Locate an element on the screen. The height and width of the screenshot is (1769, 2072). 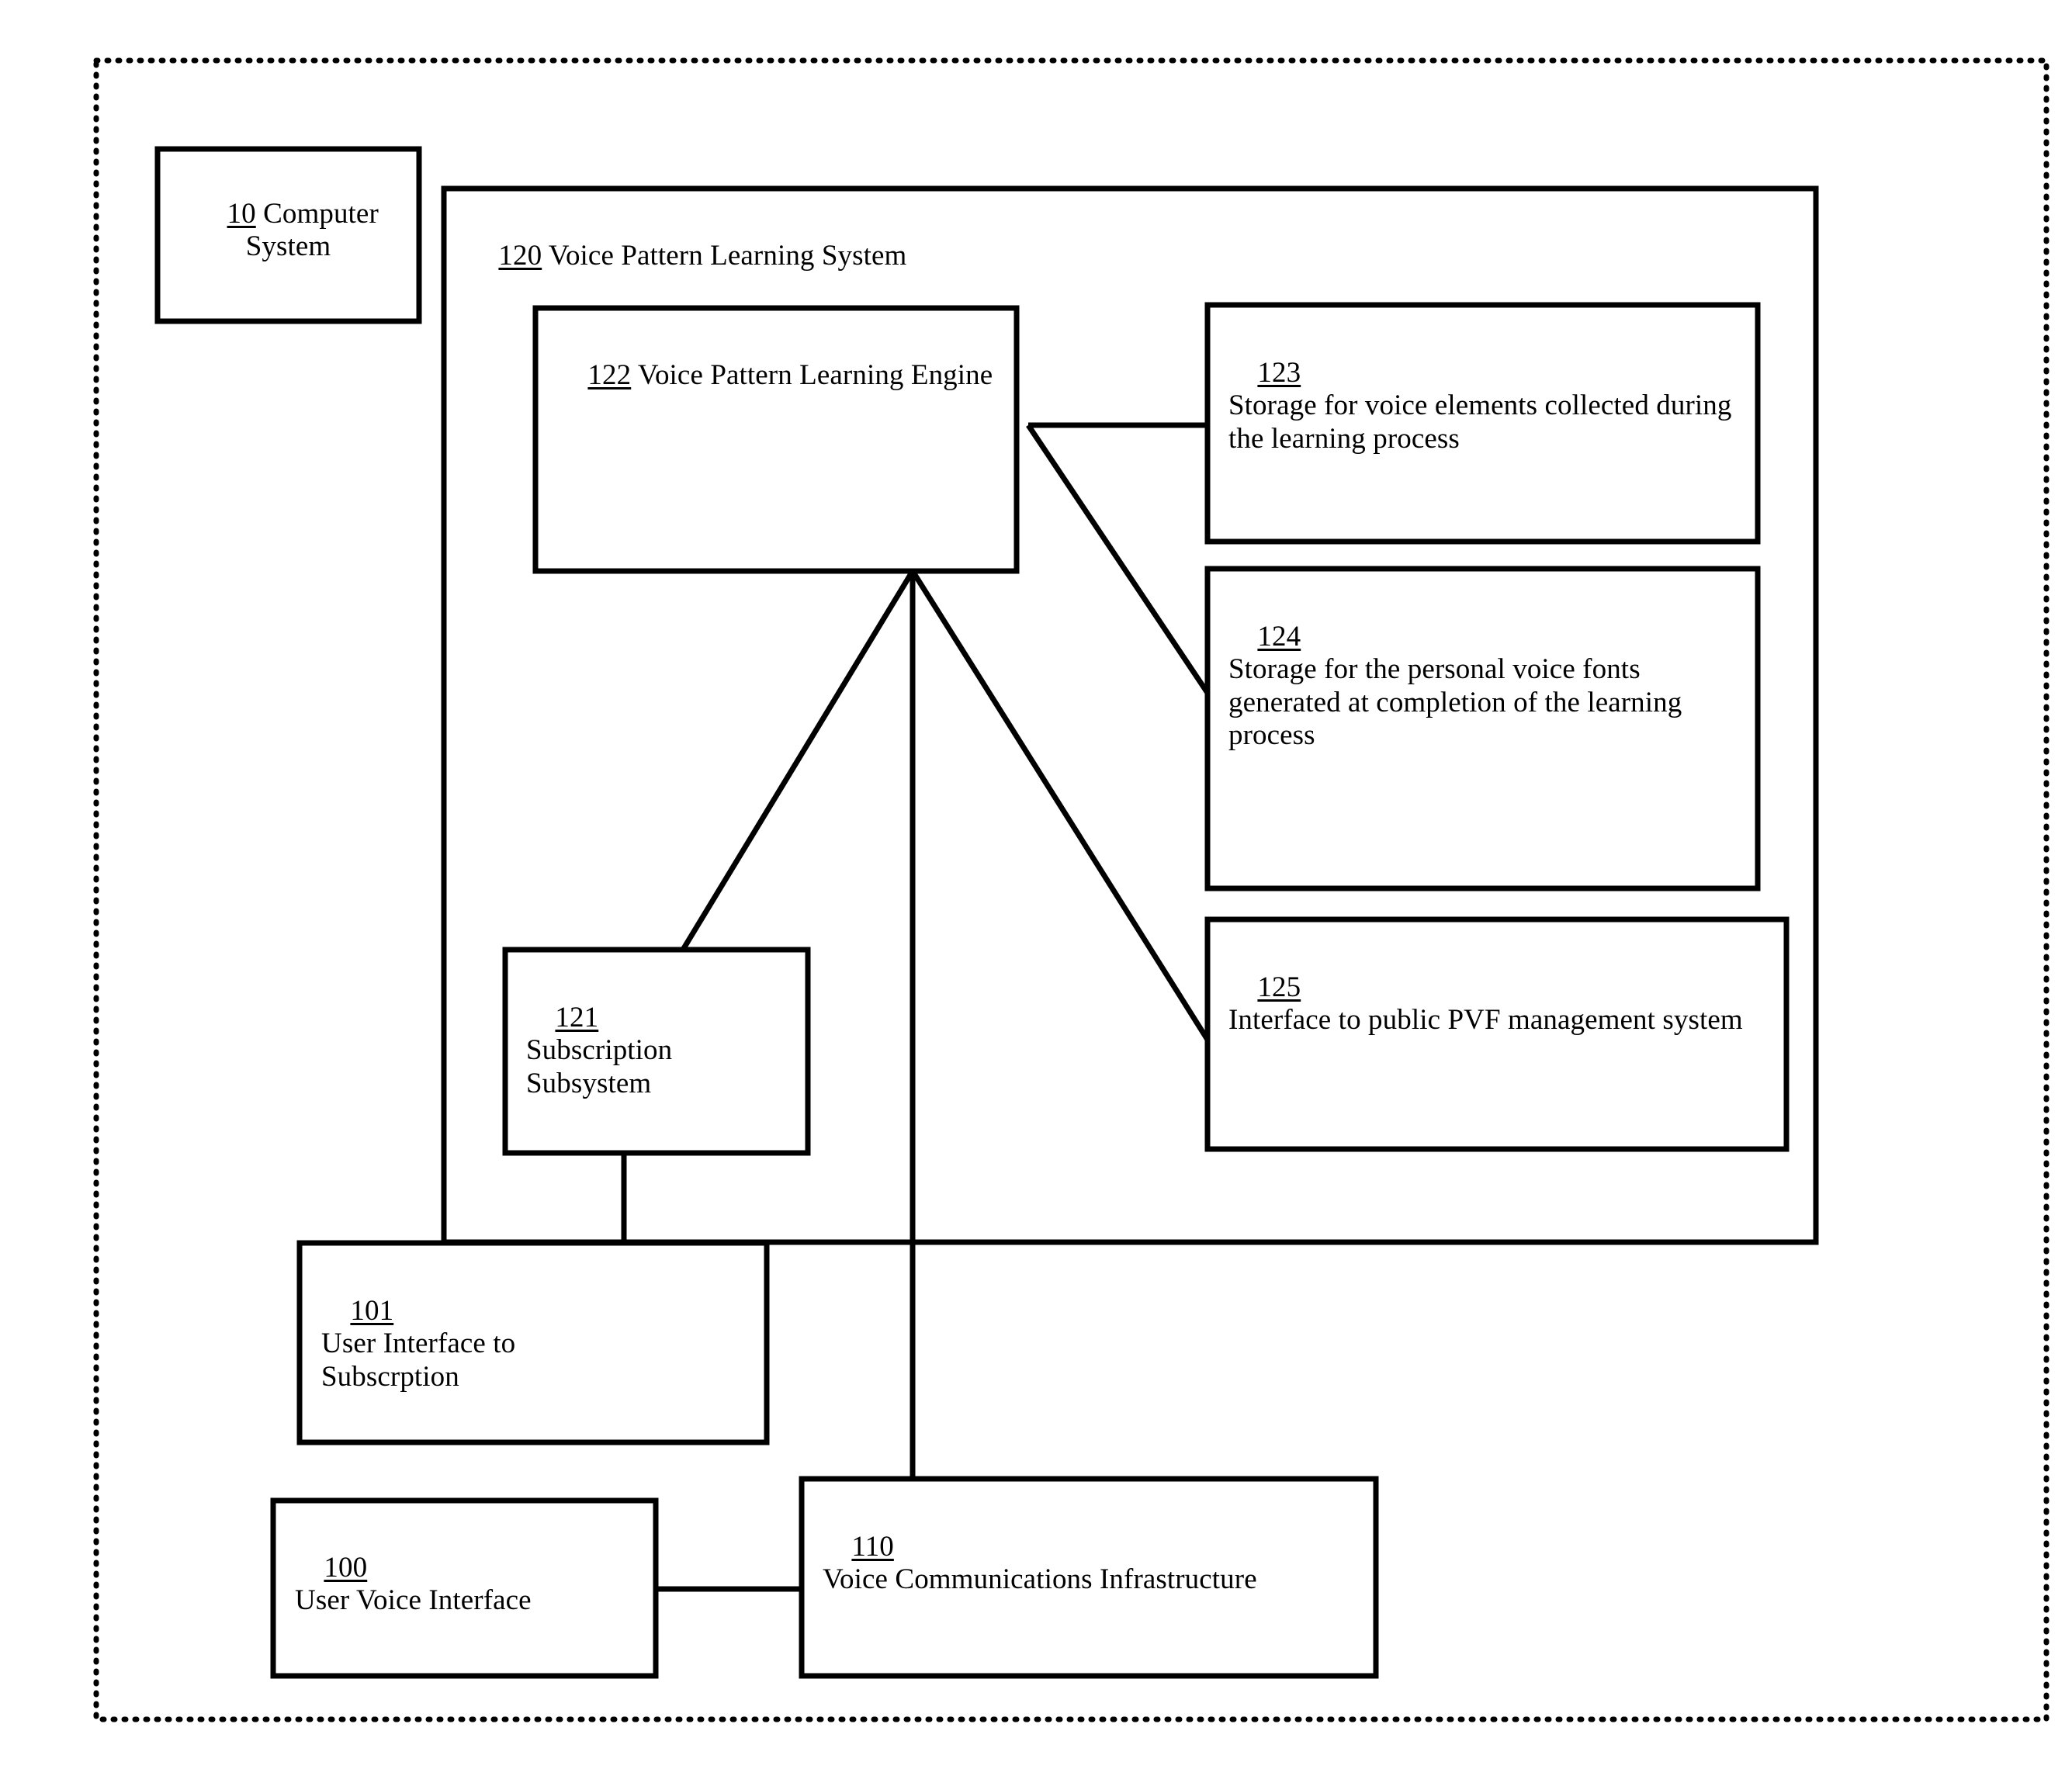
box-computer-system is located at coordinates (288, 235).